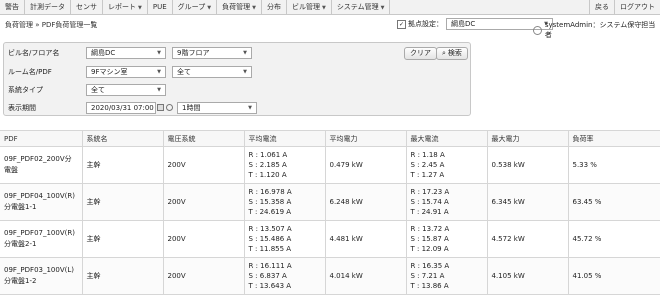 The height and width of the screenshot is (298, 660). I want to click on col-header-load-rate: 負荷率, so click(613, 138).